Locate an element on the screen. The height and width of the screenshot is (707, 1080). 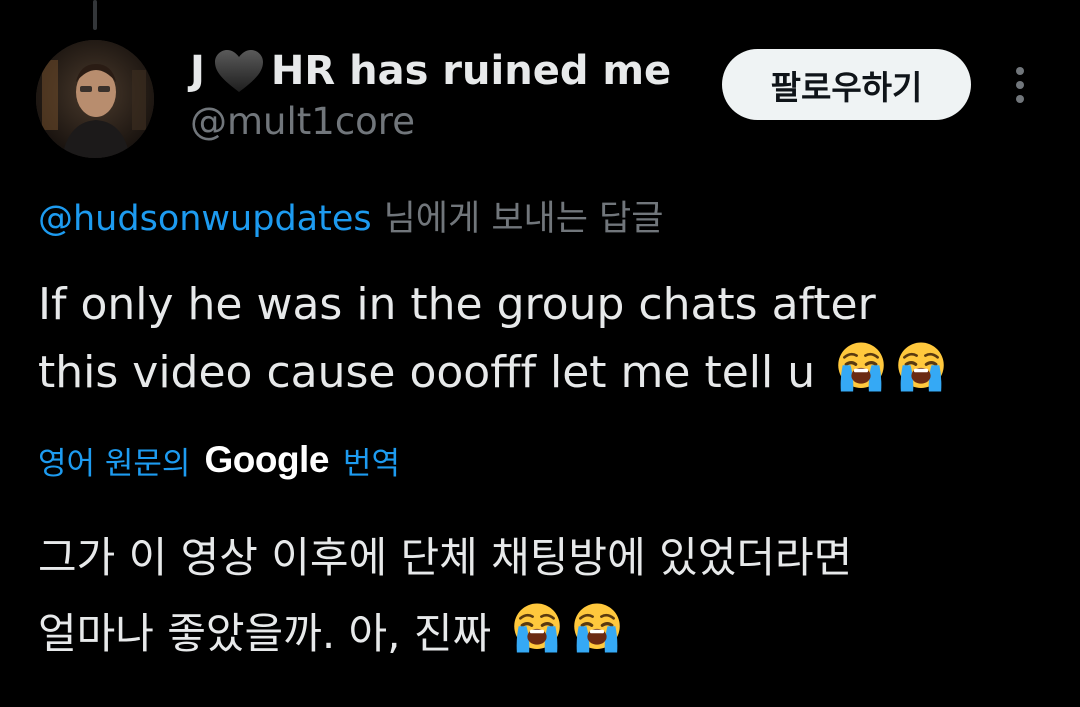
translated-text-line-with-emoji: 얼마나 좋았을까. 아, 진짜 is located at coordinates (548, 634).